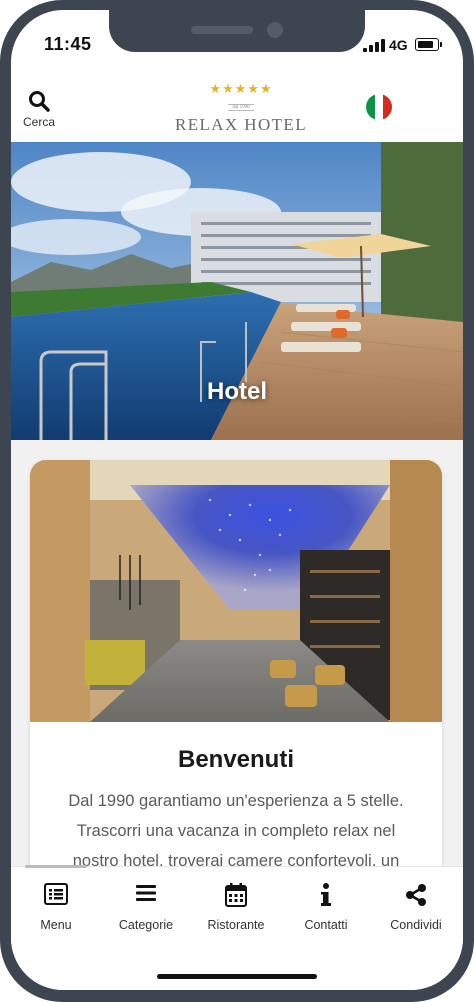 This screenshot has width=474, height=1002. What do you see at coordinates (56, 898) in the screenshot?
I see `menu-list-icon` at bounding box center [56, 898].